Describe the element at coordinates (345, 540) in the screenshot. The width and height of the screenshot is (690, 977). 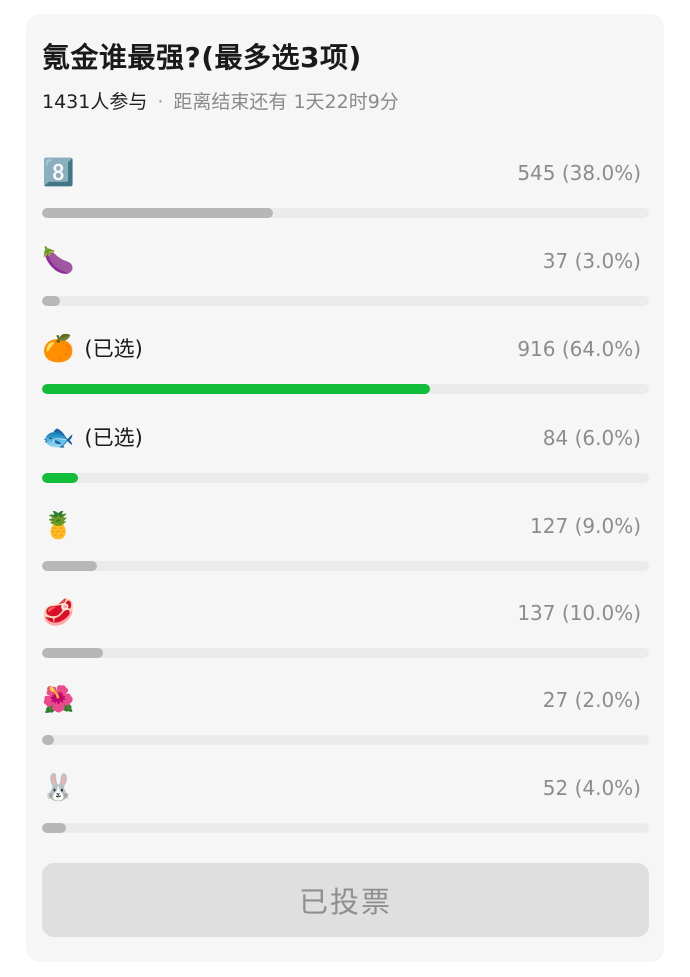
I see `poll-option: 🍍 127 (9.0%)` at that location.